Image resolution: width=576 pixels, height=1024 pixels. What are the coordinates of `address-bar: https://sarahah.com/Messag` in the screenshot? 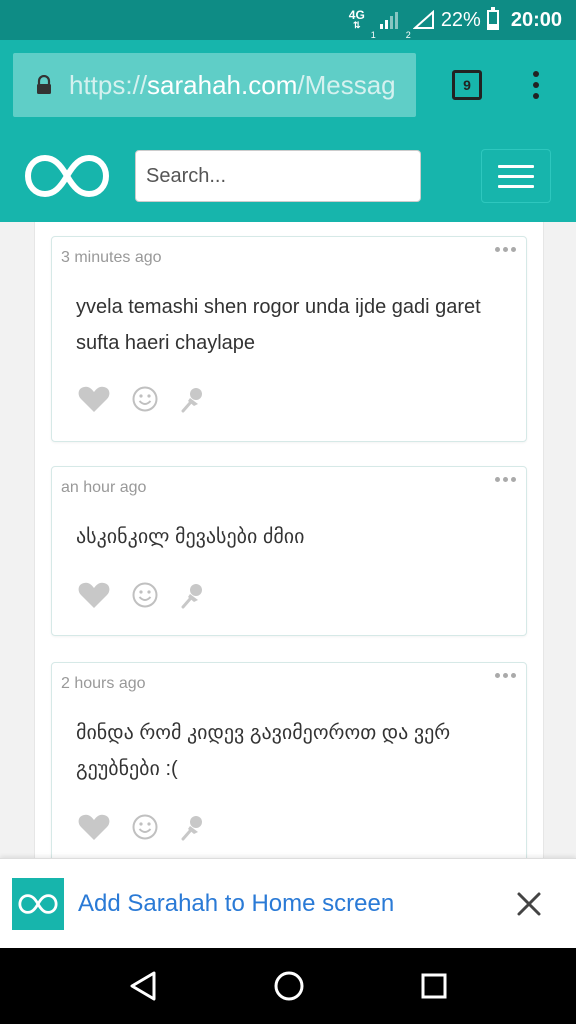 It's located at (214, 85).